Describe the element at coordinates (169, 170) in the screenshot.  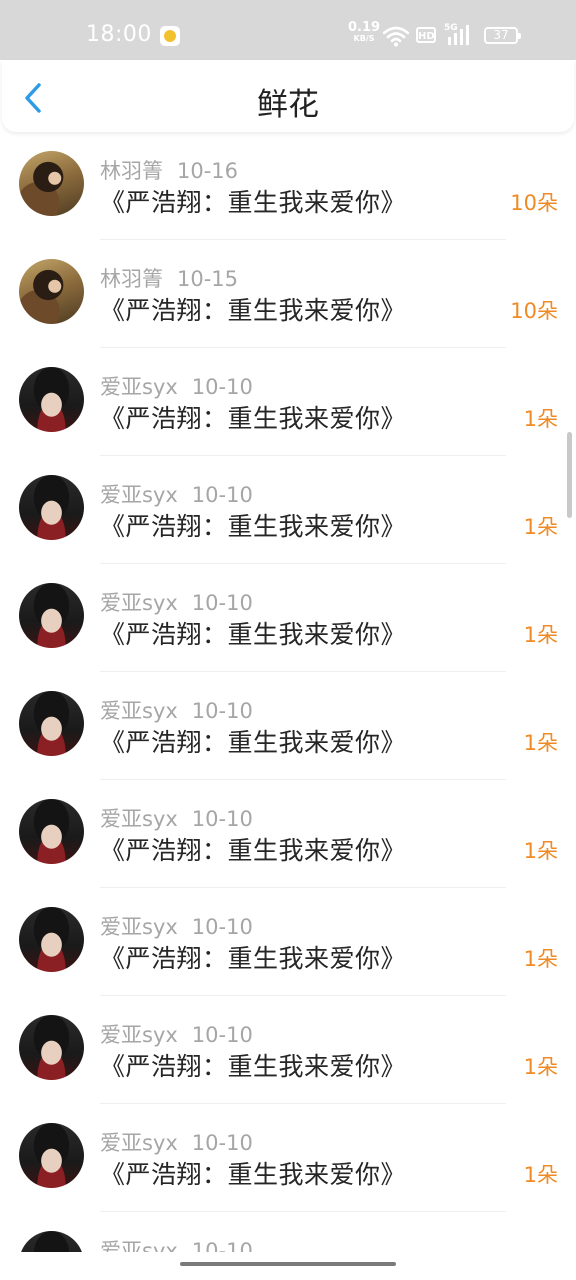
I see `user-info: 林羽箐 10-16` at that location.